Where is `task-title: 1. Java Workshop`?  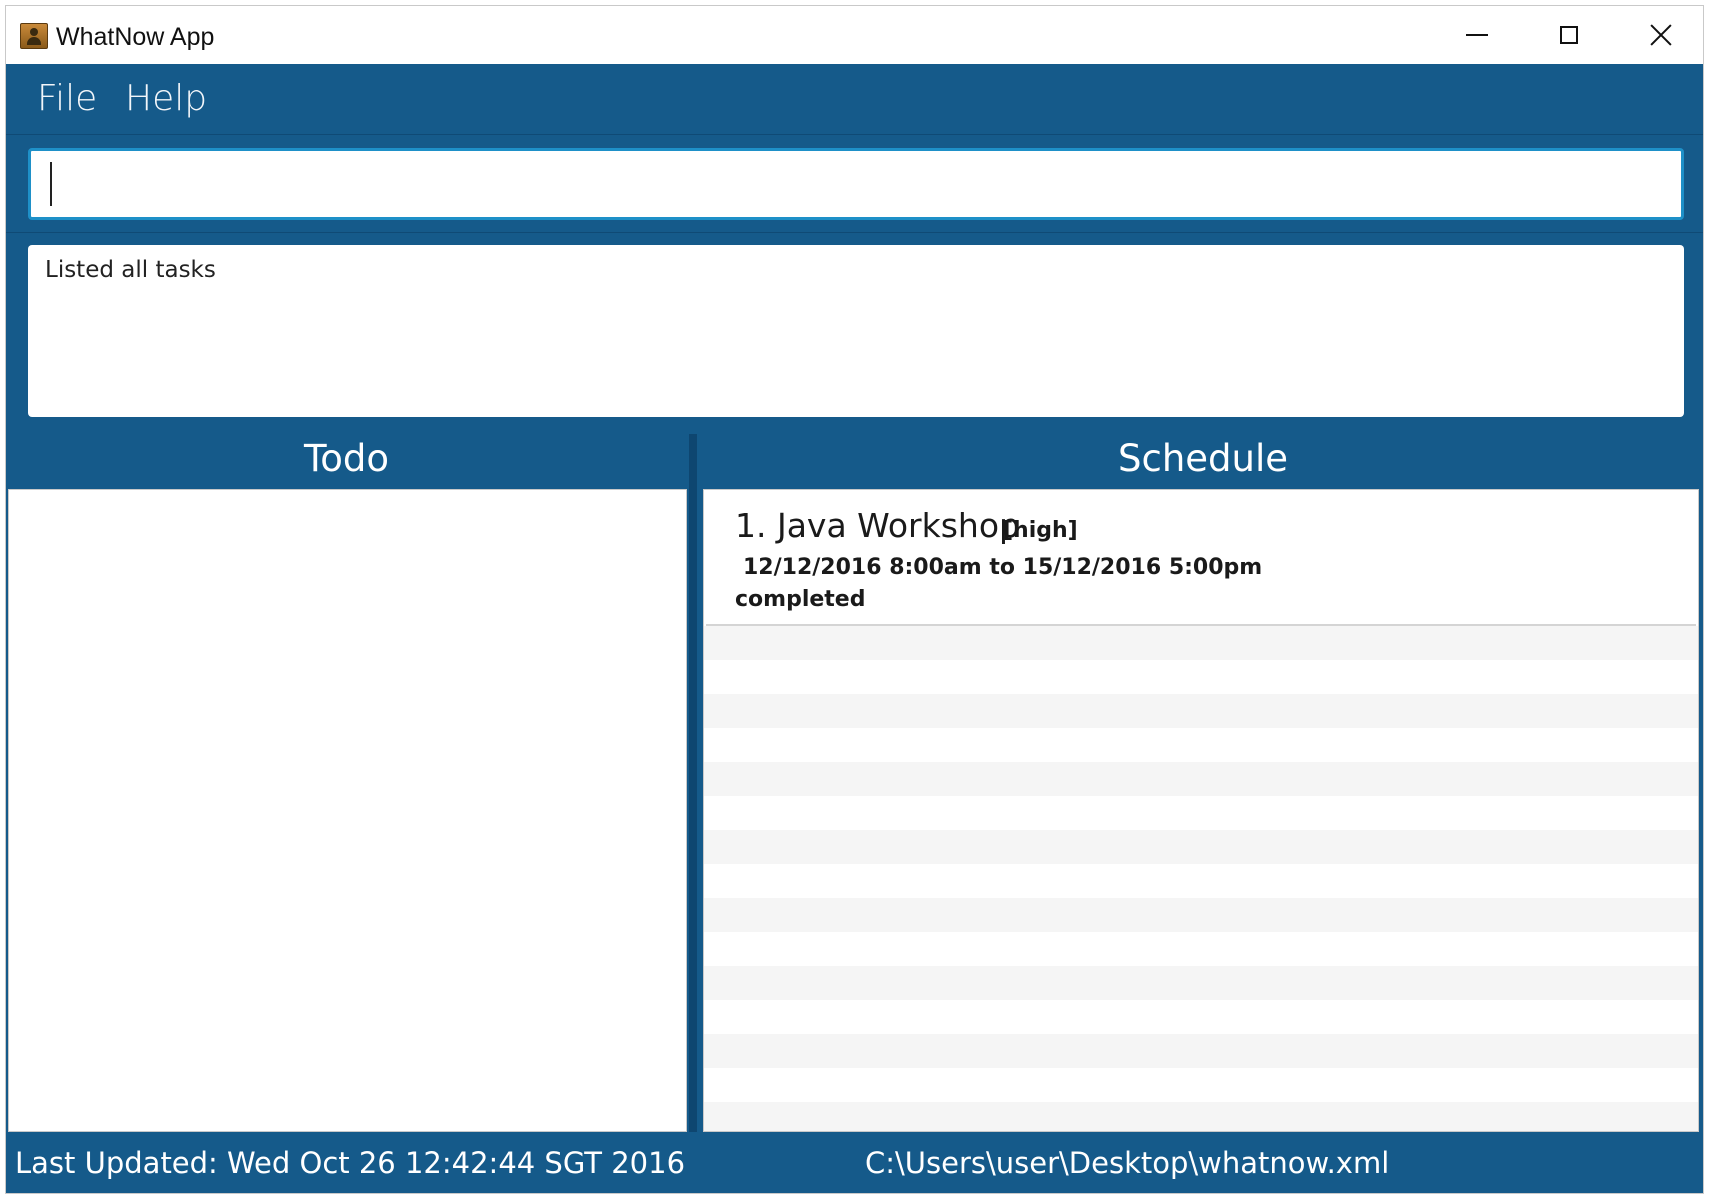
task-title: 1. Java Workshop is located at coordinates (877, 525).